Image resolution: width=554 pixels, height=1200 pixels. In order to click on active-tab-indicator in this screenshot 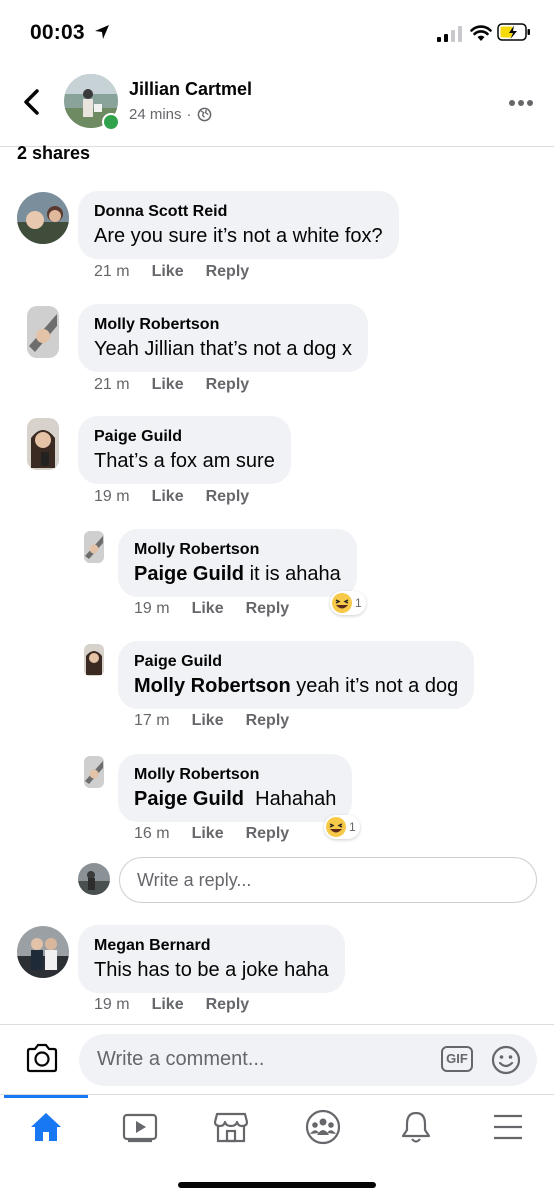, I will do `click(46, 1096)`.